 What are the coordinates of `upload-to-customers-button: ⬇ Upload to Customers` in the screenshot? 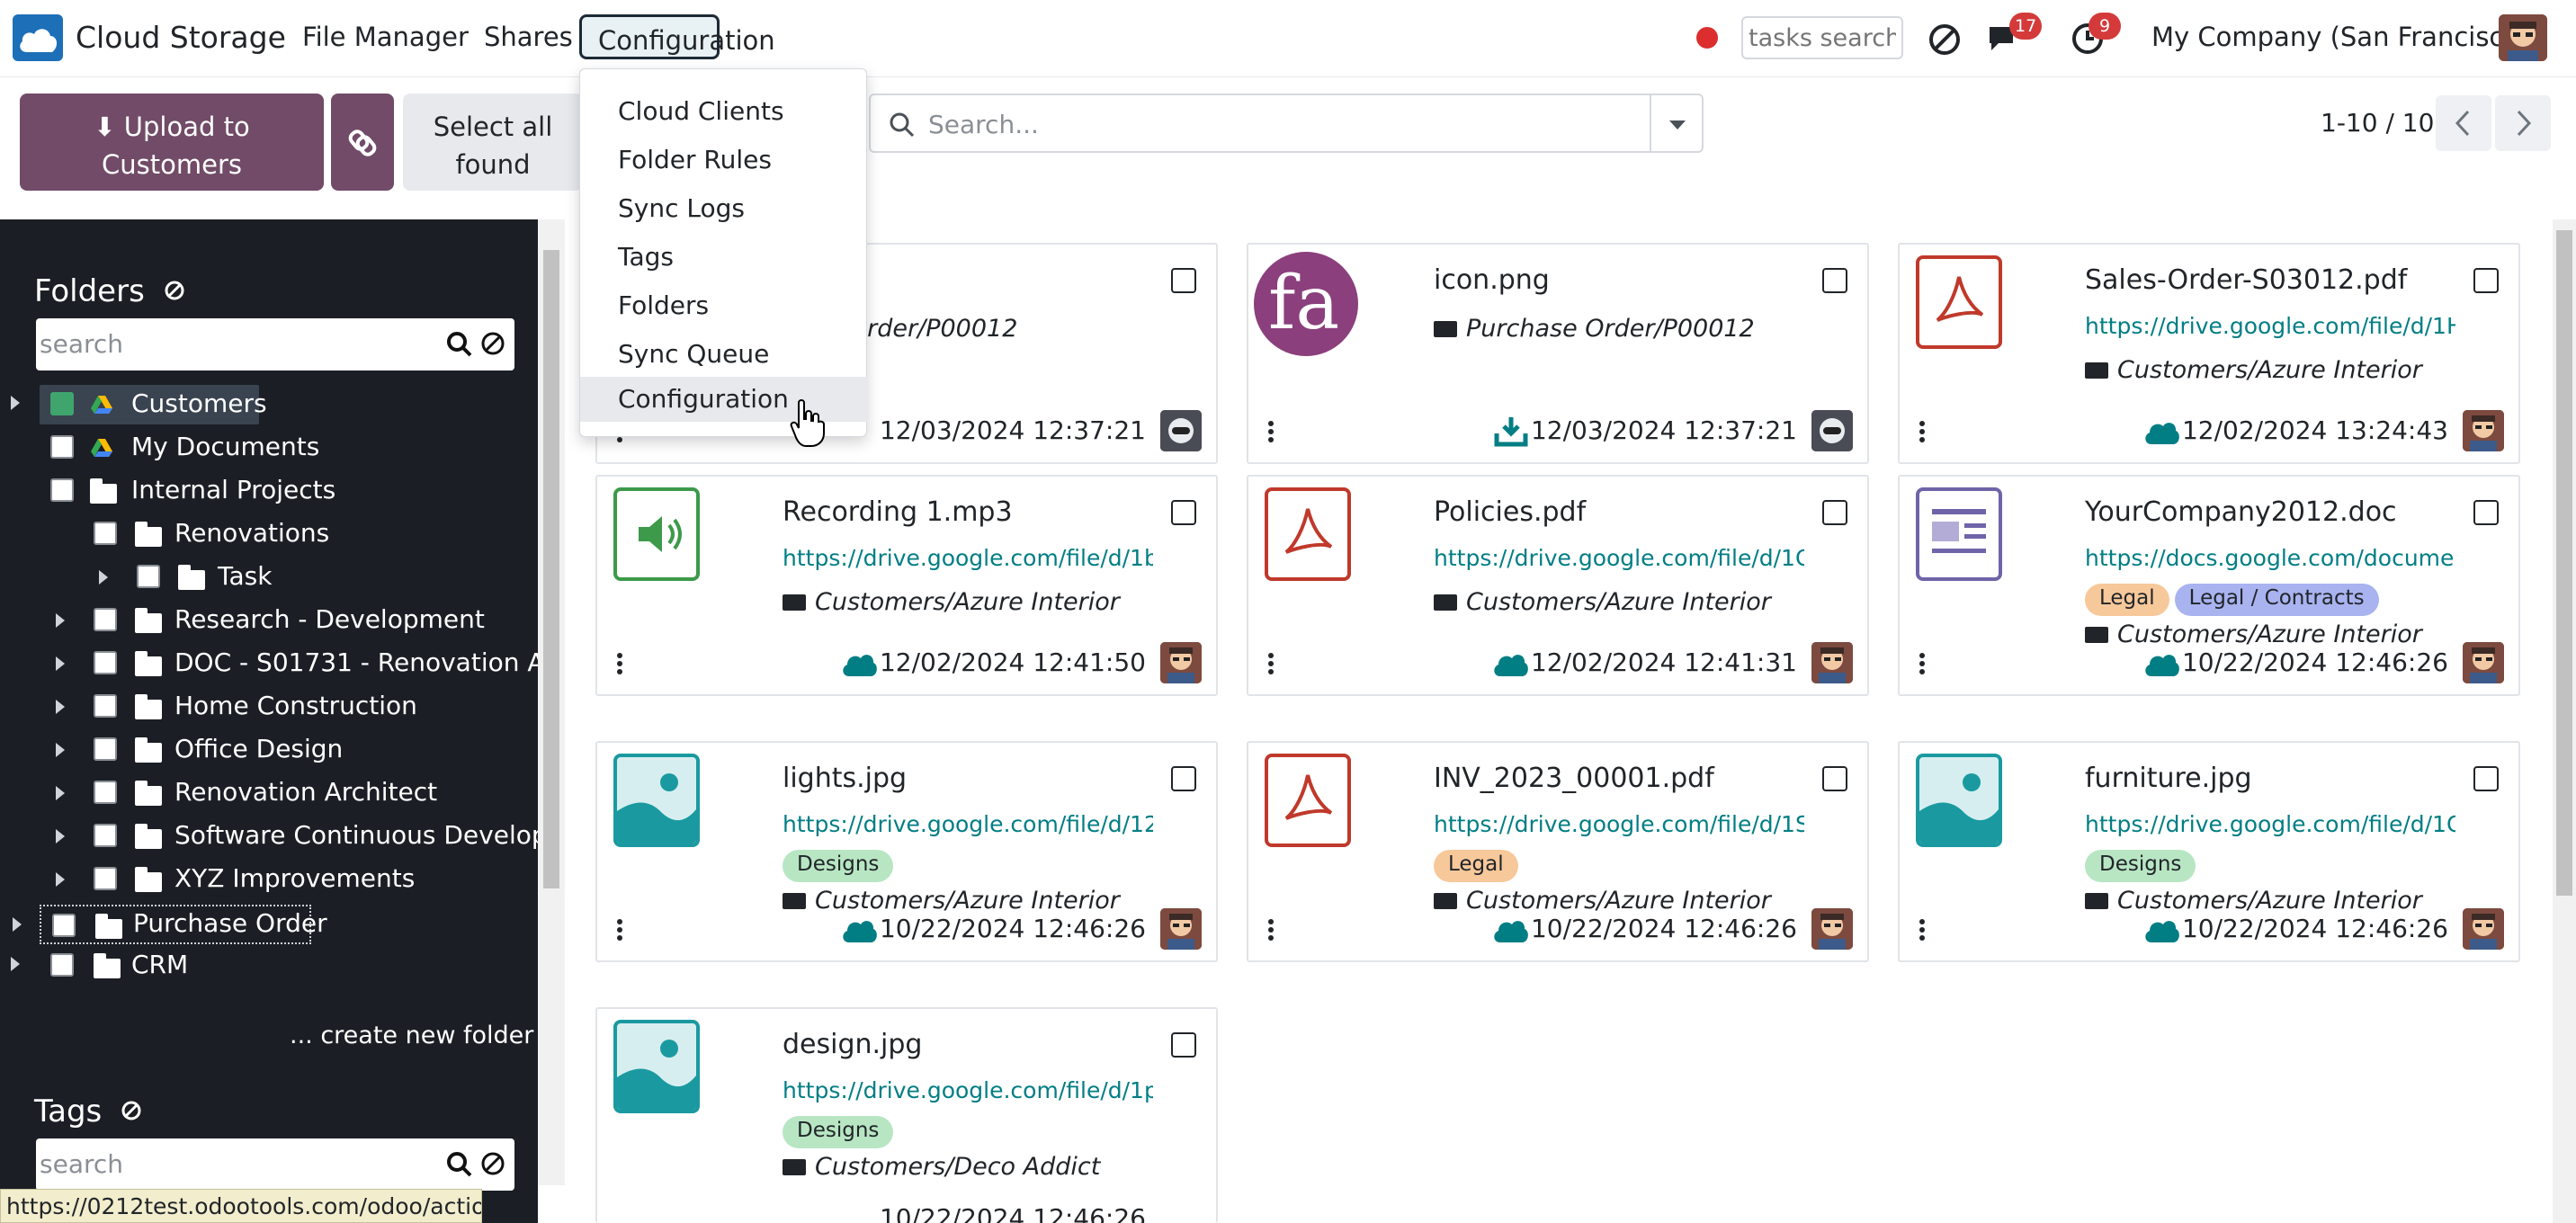 It's located at (172, 142).